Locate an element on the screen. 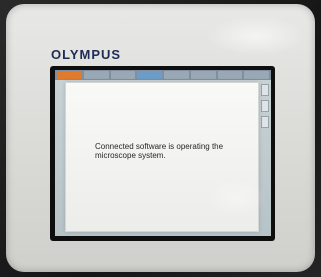 The height and width of the screenshot is (277, 321). screen-taskbar is located at coordinates (163, 75).